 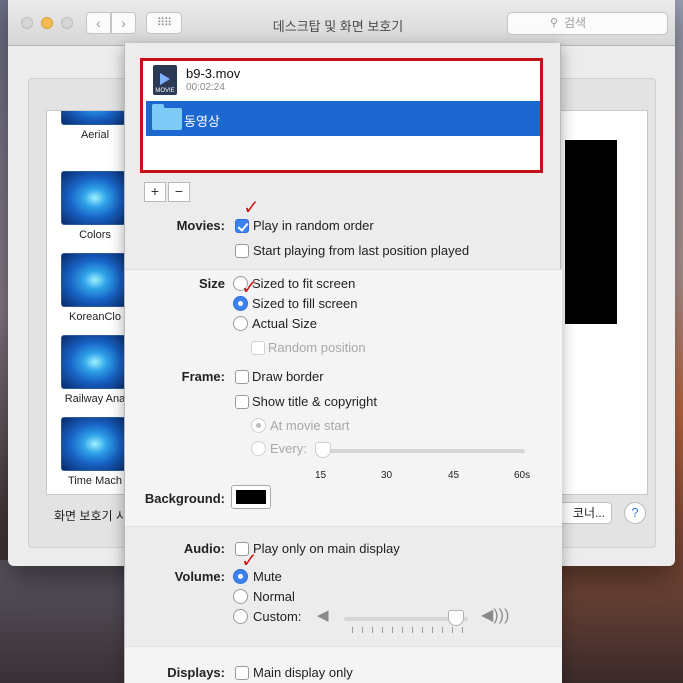 I want to click on last-position-label: Start playing from last position played, so click(x=361, y=250).